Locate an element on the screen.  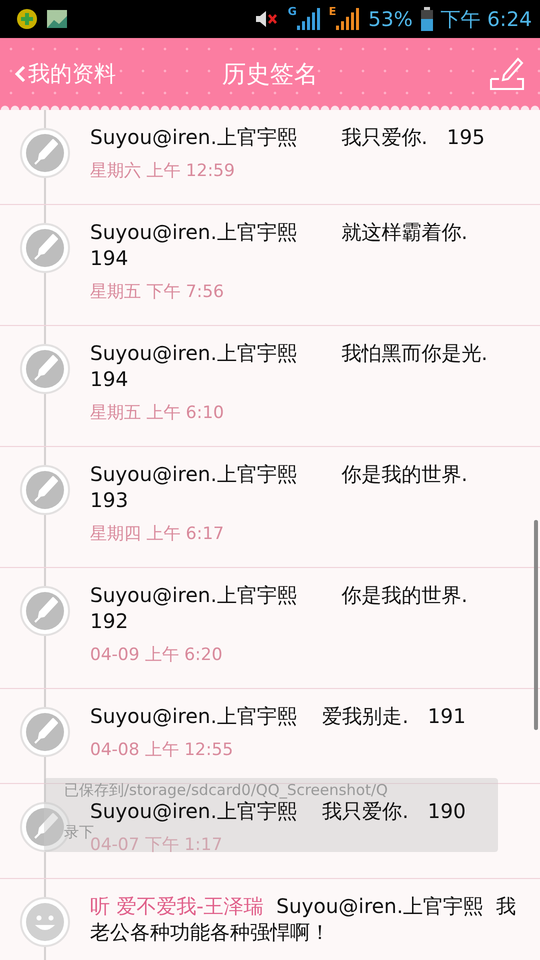
battery-percent: 53% is located at coordinates (390, 19).